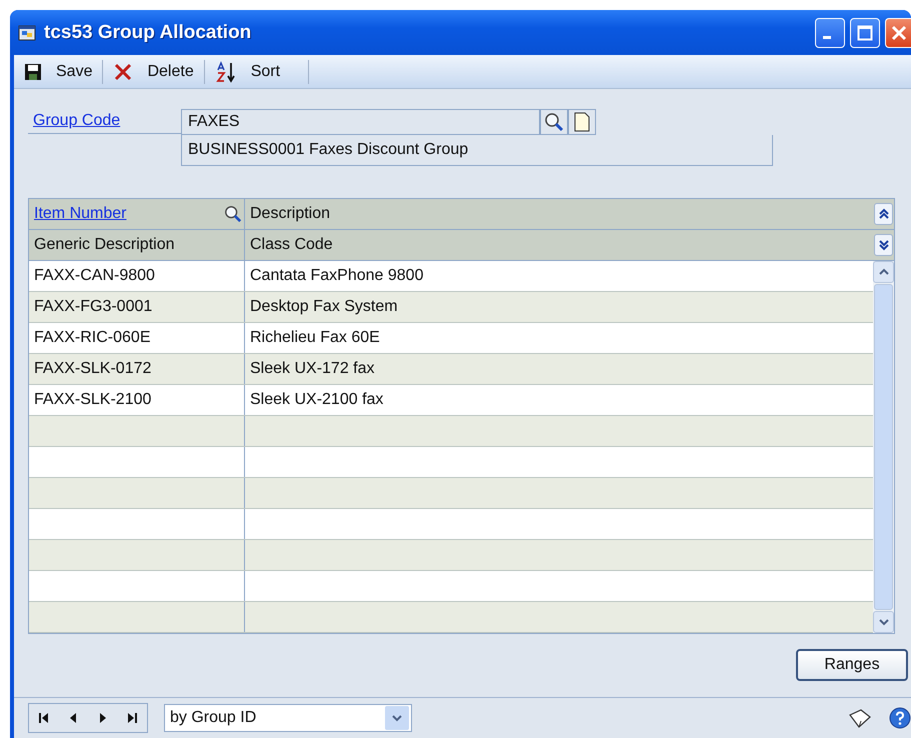  I want to click on help-icon, so click(900, 718).